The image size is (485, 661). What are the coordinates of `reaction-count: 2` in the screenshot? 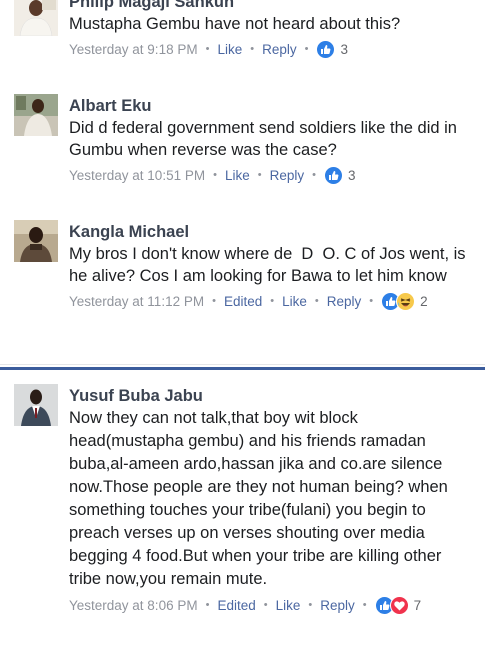 It's located at (424, 301).